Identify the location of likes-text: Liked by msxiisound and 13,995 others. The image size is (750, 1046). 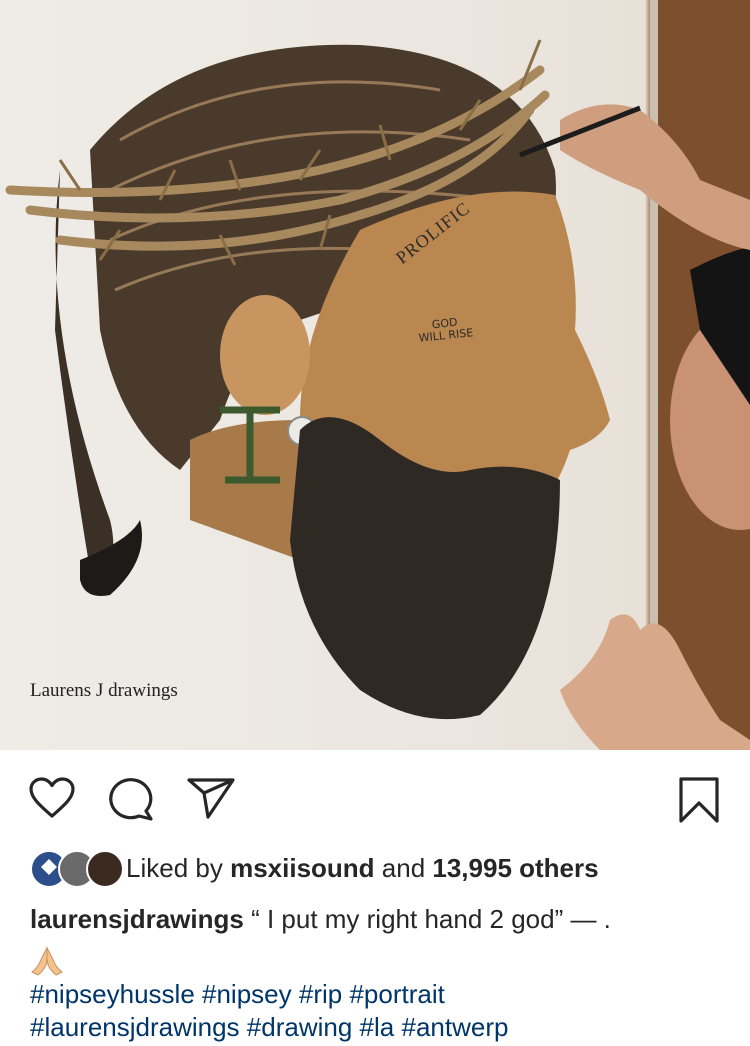
(362, 868).